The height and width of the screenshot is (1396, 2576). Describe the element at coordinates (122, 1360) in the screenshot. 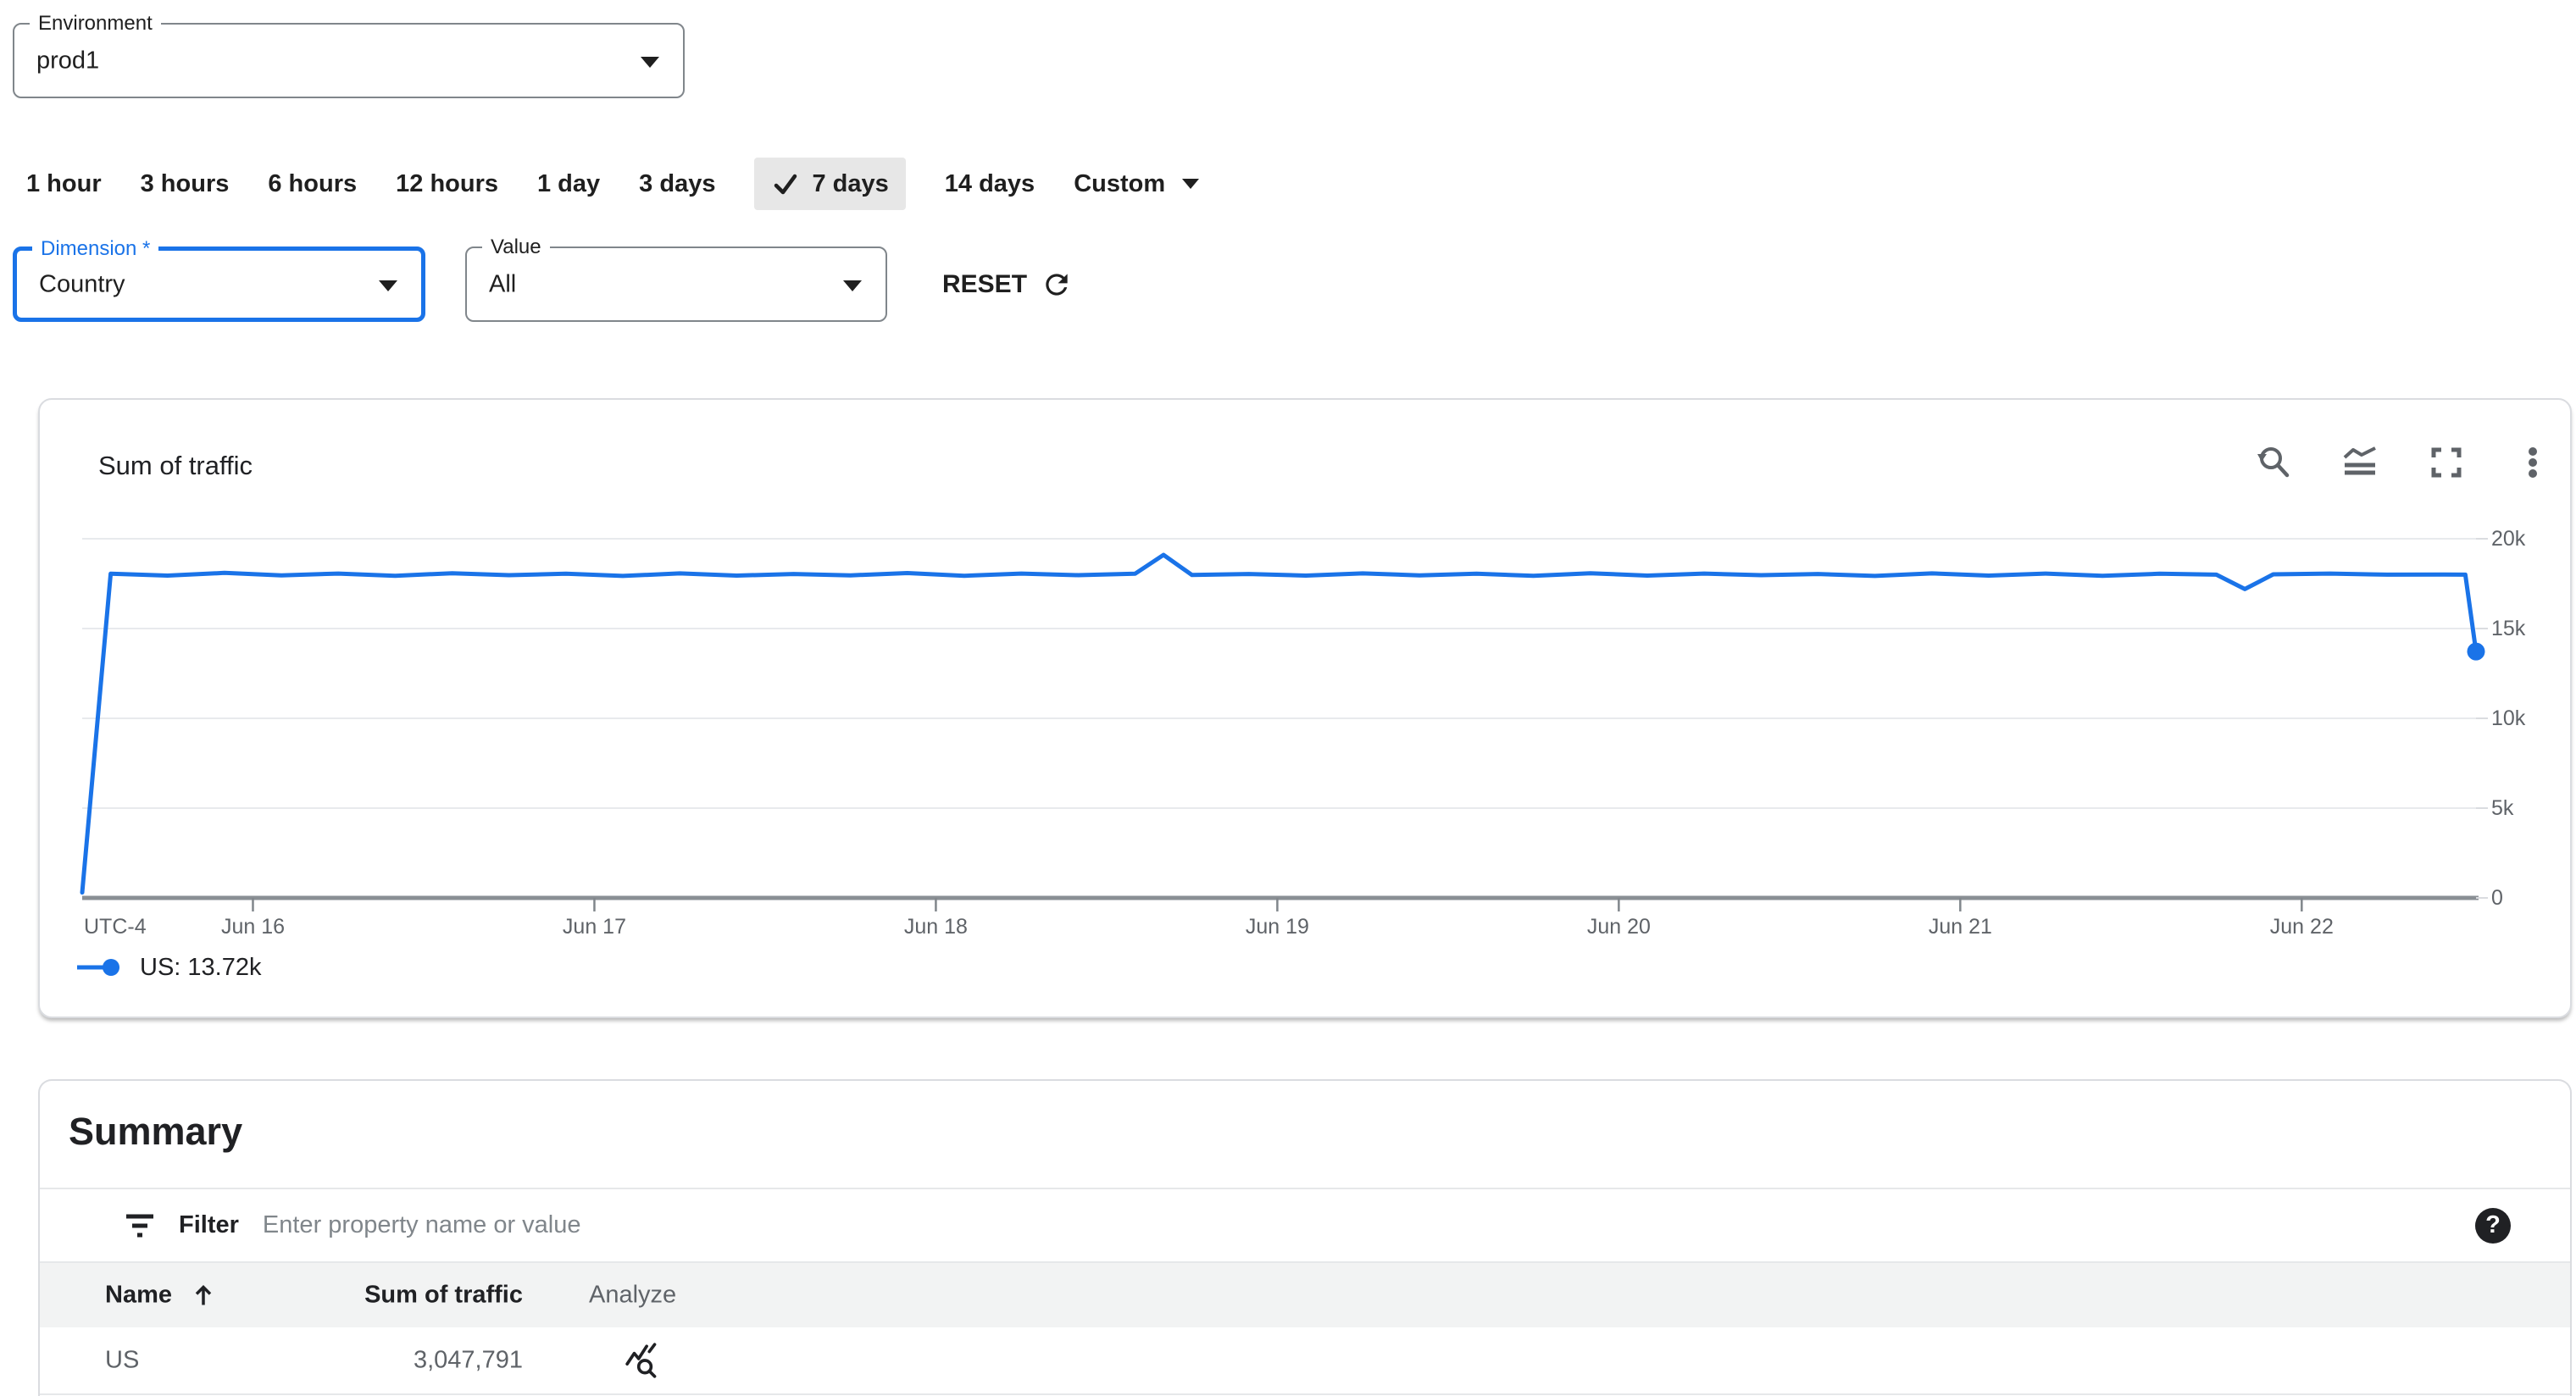

I see `row-name: US` at that location.